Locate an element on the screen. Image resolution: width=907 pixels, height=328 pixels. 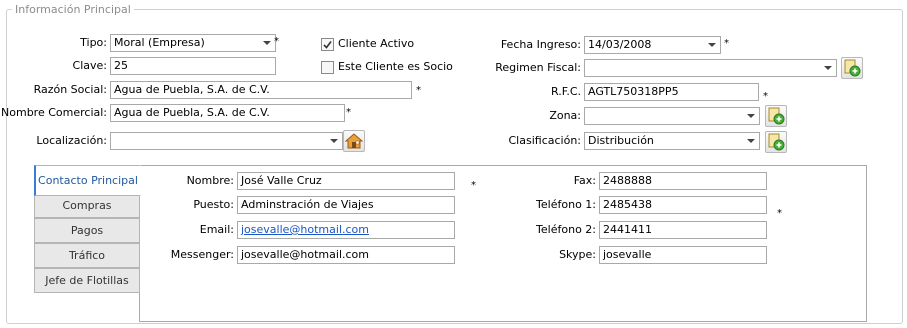
contacto-telefono1-input: 2485438 is located at coordinates (683, 205).